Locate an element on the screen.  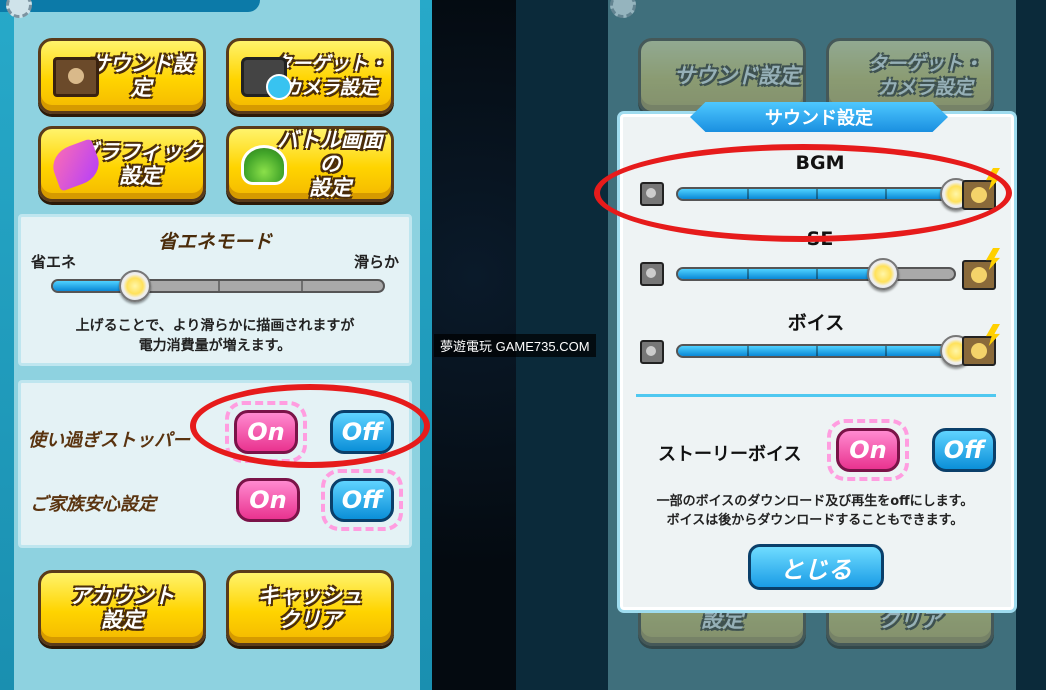
account-settings-label: アカウント 設定 is located at coordinates (122, 608).